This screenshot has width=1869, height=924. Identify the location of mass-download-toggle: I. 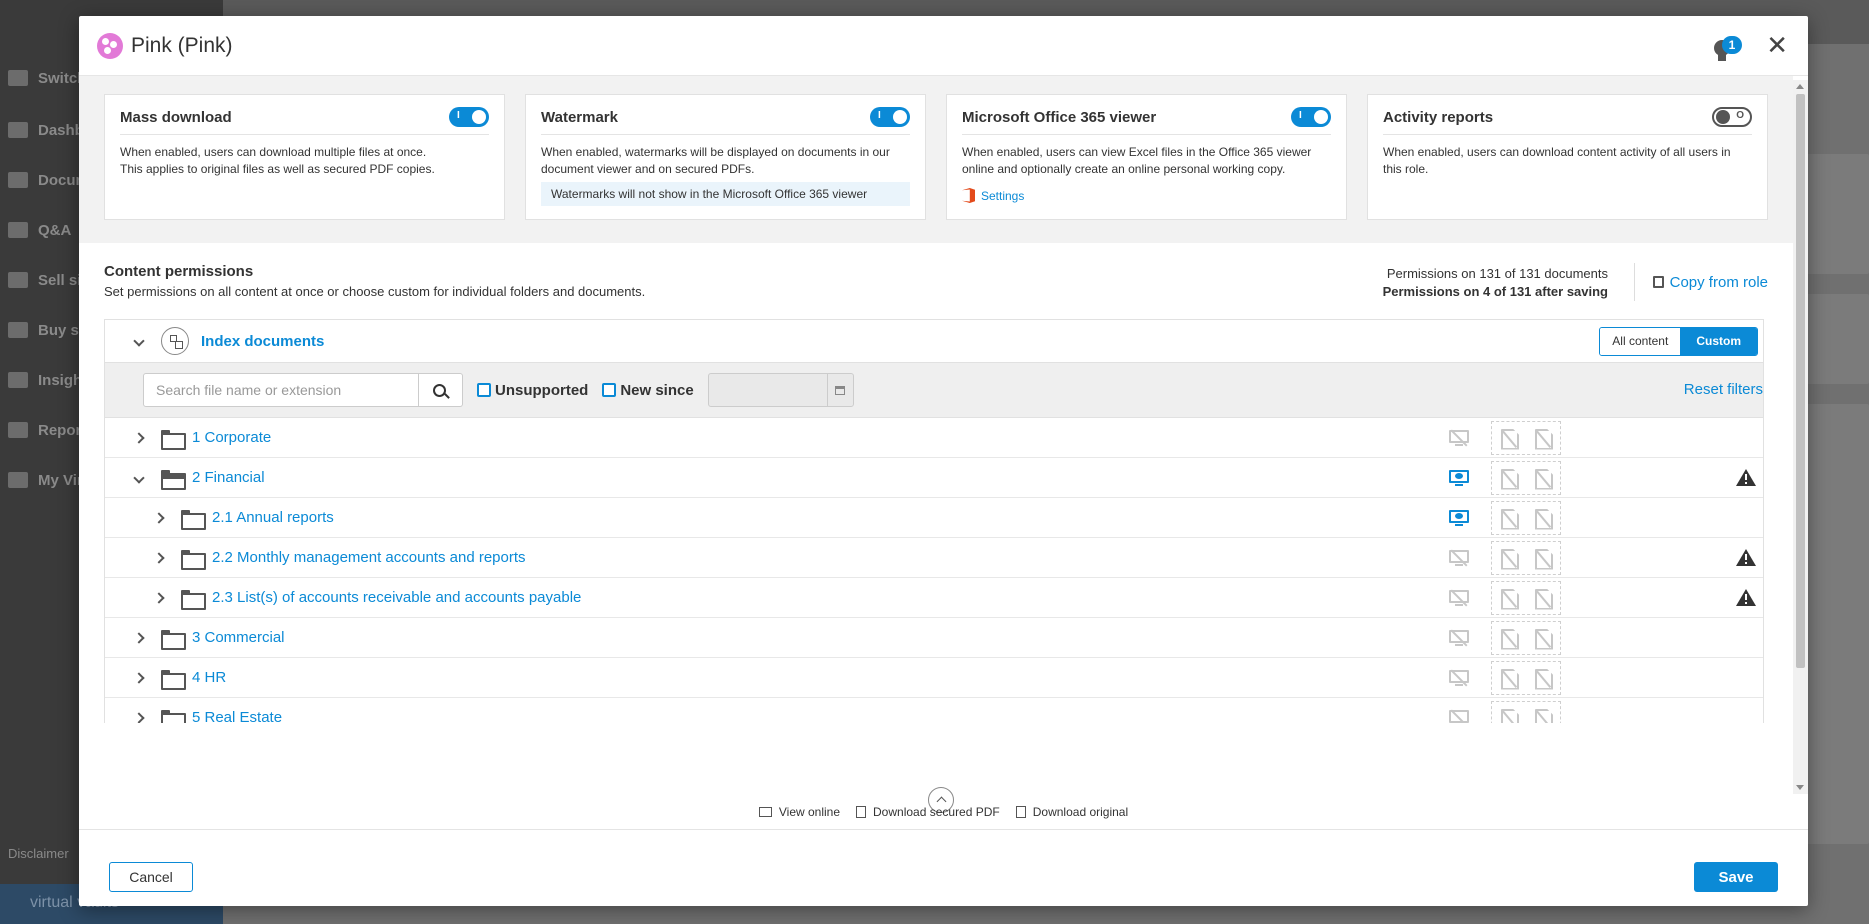
(469, 117).